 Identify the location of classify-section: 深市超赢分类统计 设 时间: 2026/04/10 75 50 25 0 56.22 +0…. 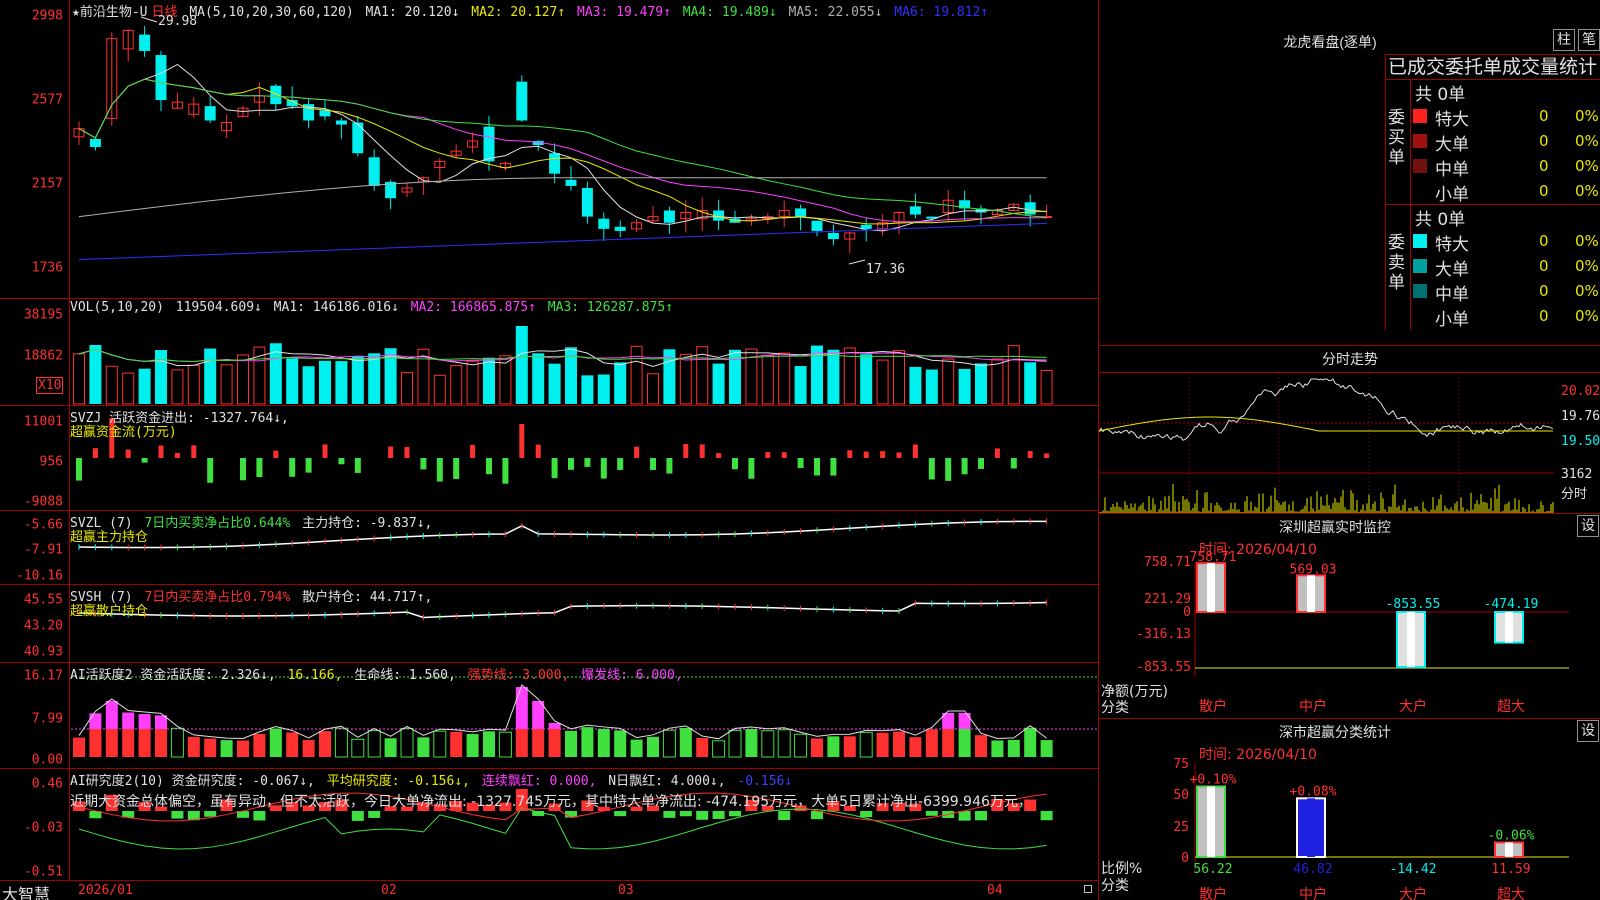
(1349, 809).